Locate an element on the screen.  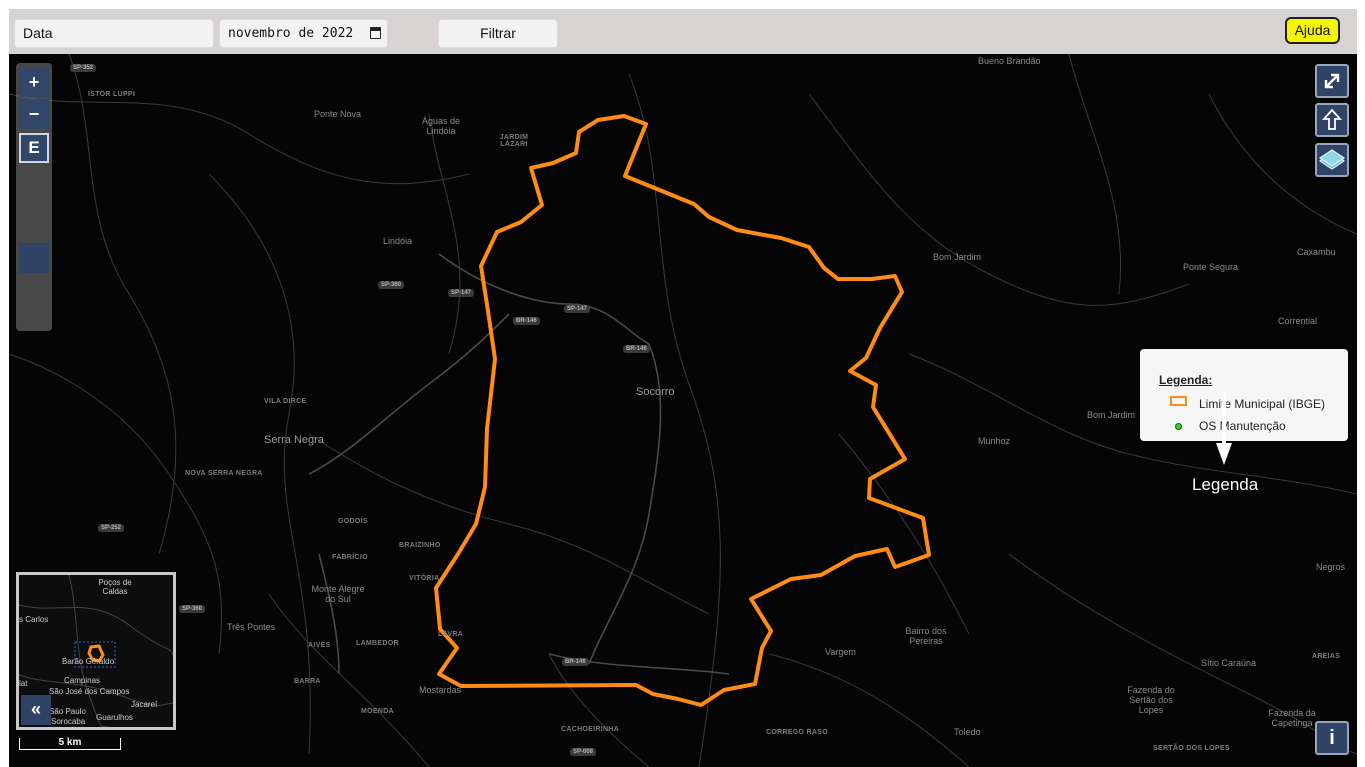
overview-label: lat is located at coordinates (23, 683).